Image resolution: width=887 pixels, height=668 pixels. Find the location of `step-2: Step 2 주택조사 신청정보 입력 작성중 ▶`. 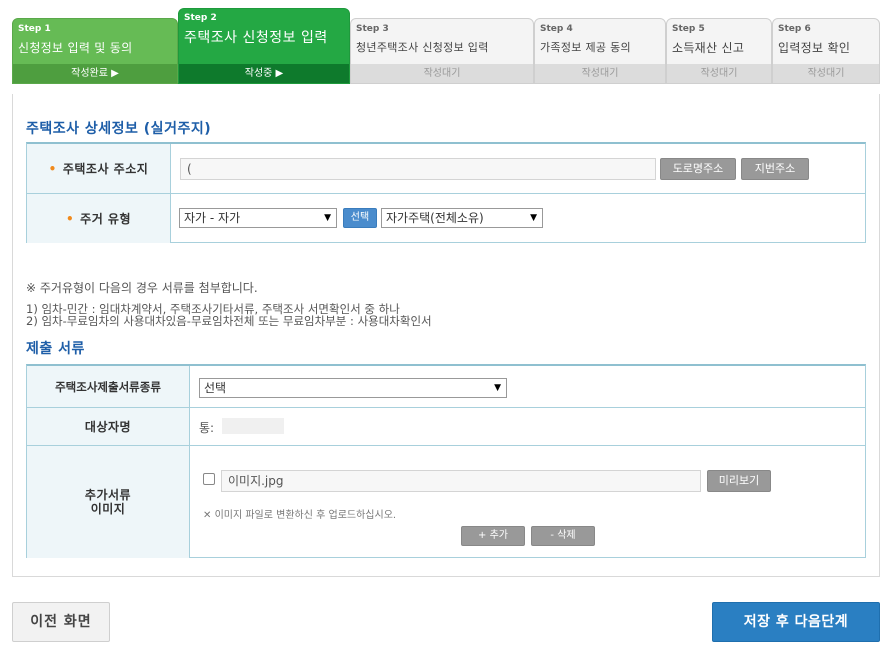

step-2: Step 2 주택조사 신청정보 입력 작성중 ▶ is located at coordinates (264, 46).